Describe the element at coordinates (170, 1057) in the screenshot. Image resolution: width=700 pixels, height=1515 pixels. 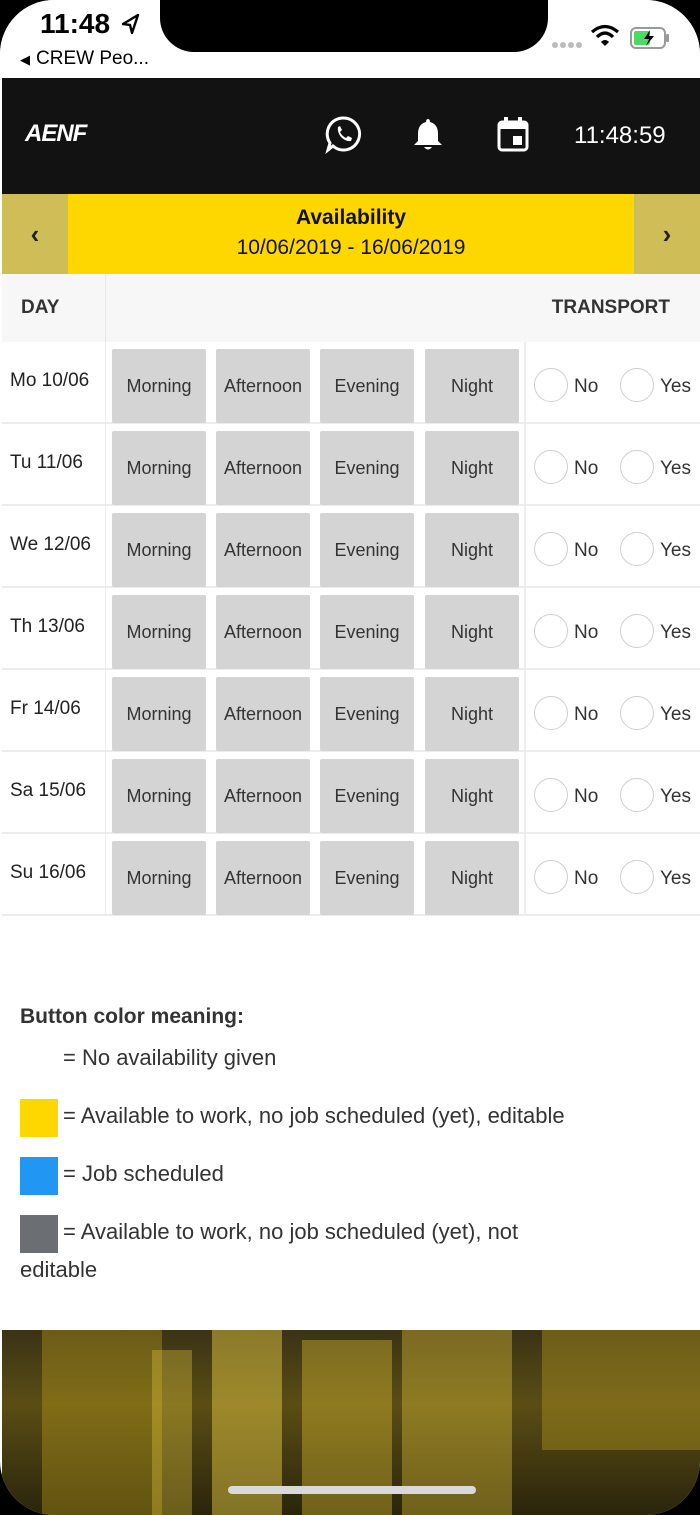
I see `legend-text: = No availability given` at that location.